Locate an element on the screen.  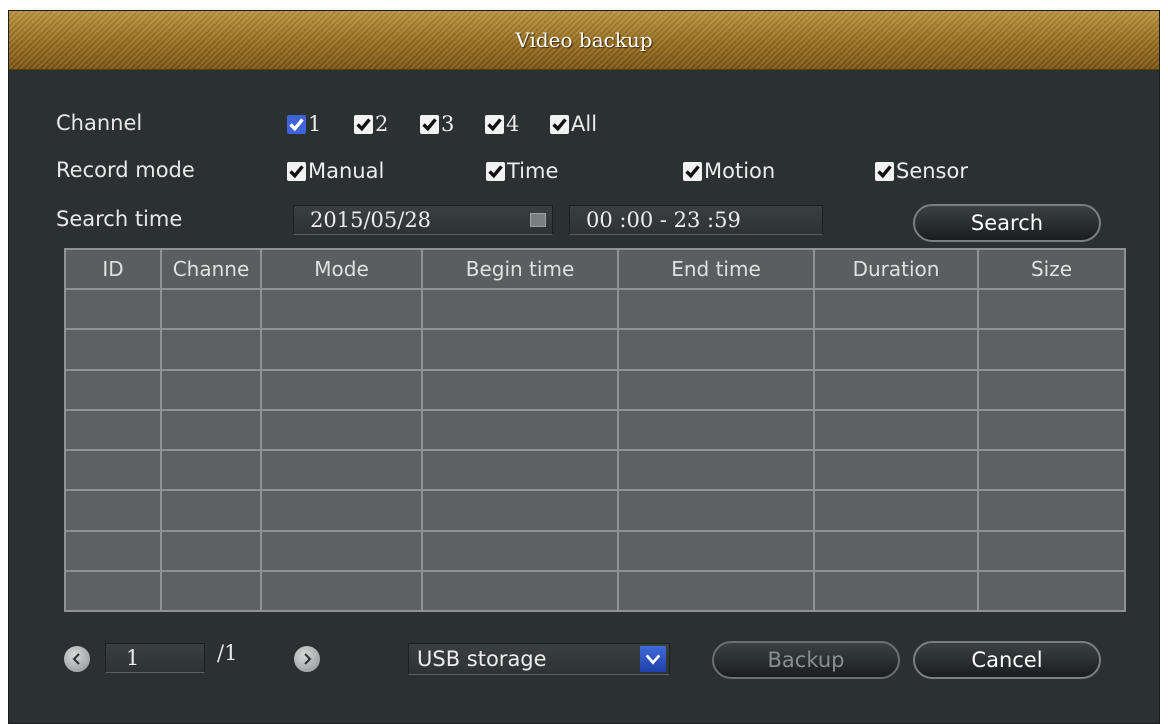
channel-all-label: All is located at coordinates (584, 124).